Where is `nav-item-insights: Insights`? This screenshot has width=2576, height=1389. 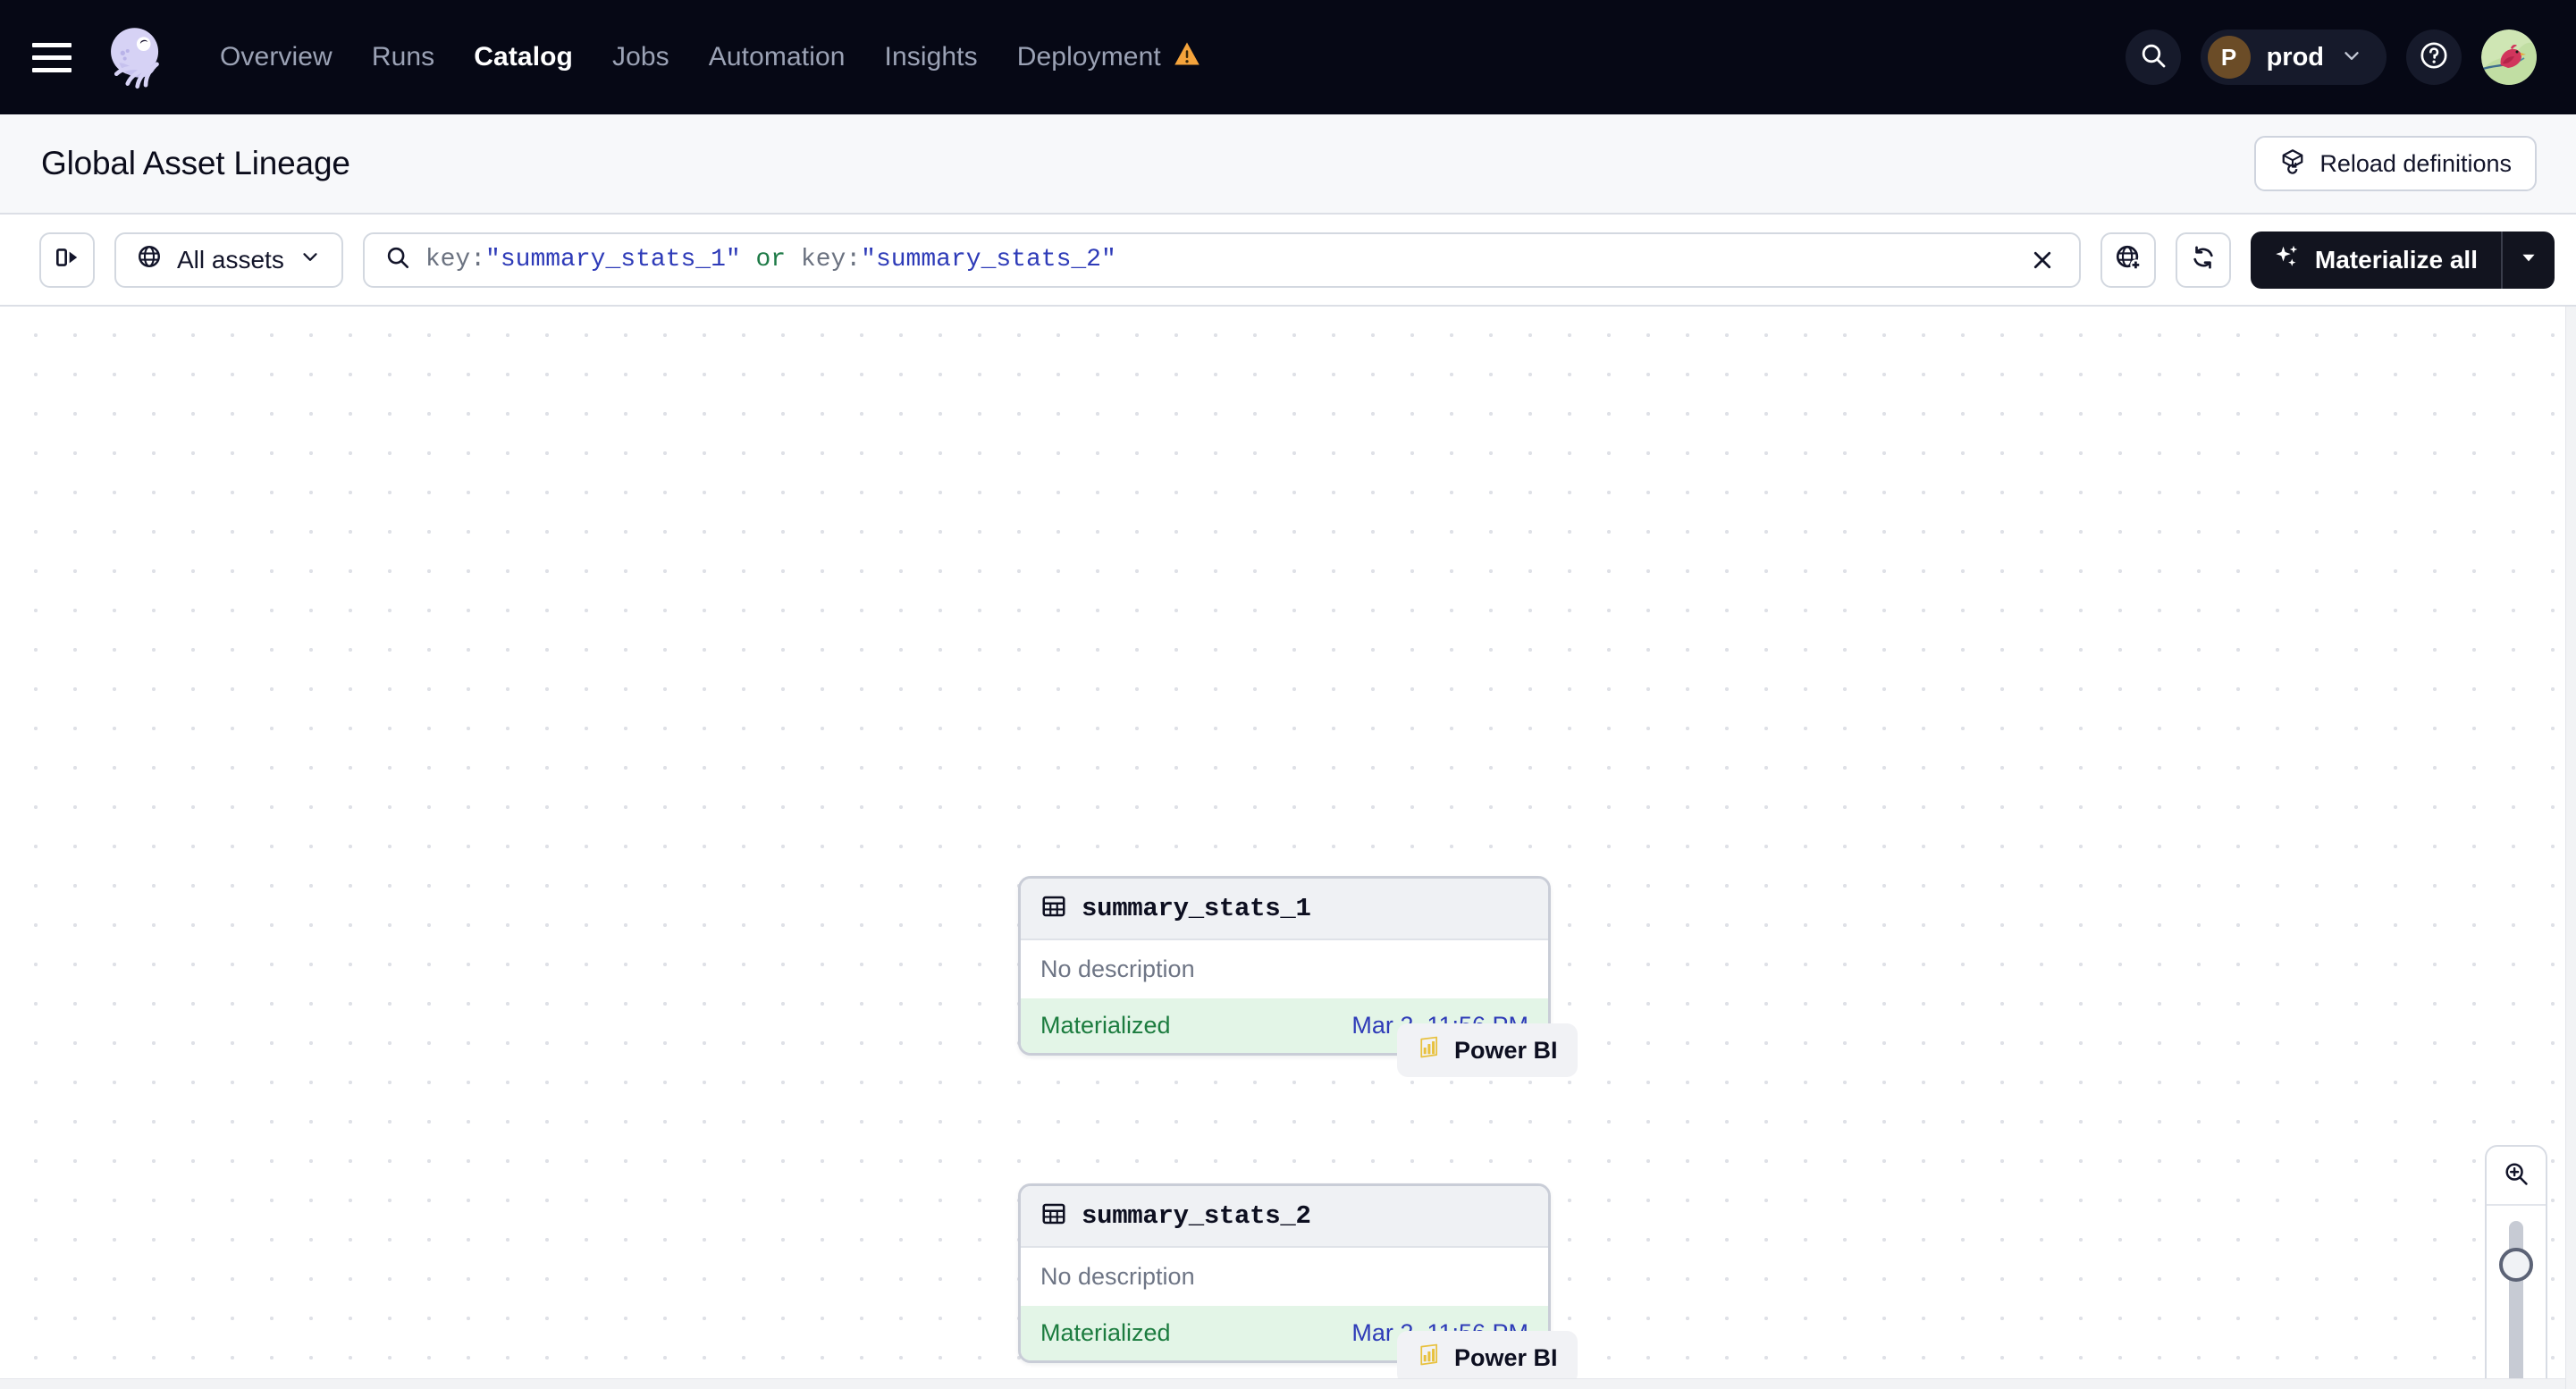 nav-item-insights: Insights is located at coordinates (932, 57).